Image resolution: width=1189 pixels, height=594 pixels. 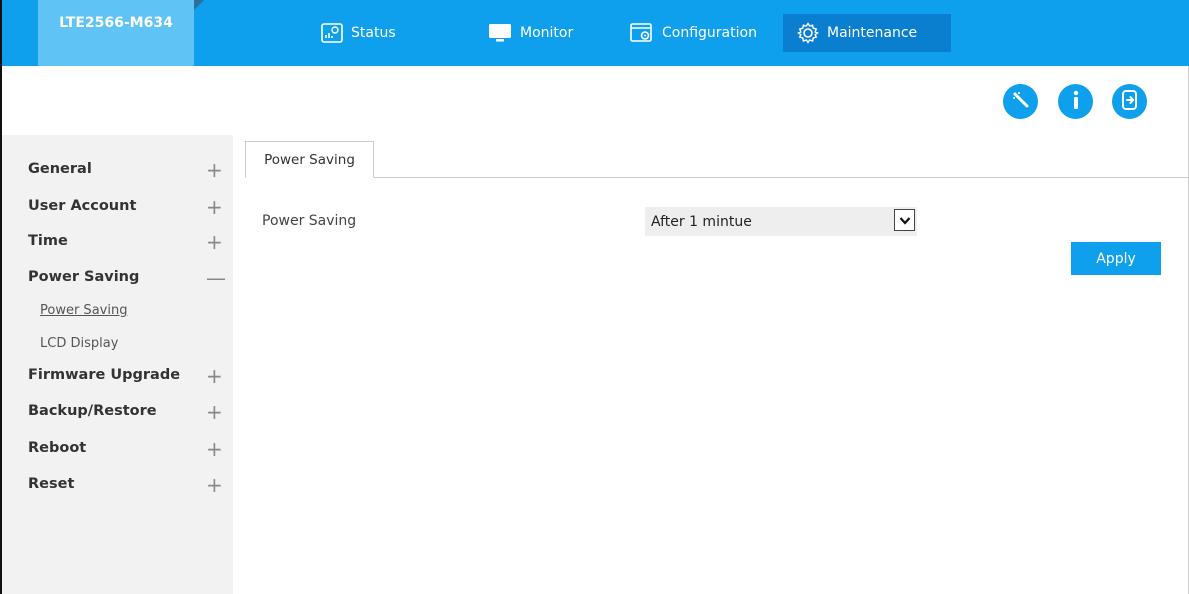 I want to click on nav-label: Monitor, so click(x=547, y=33).